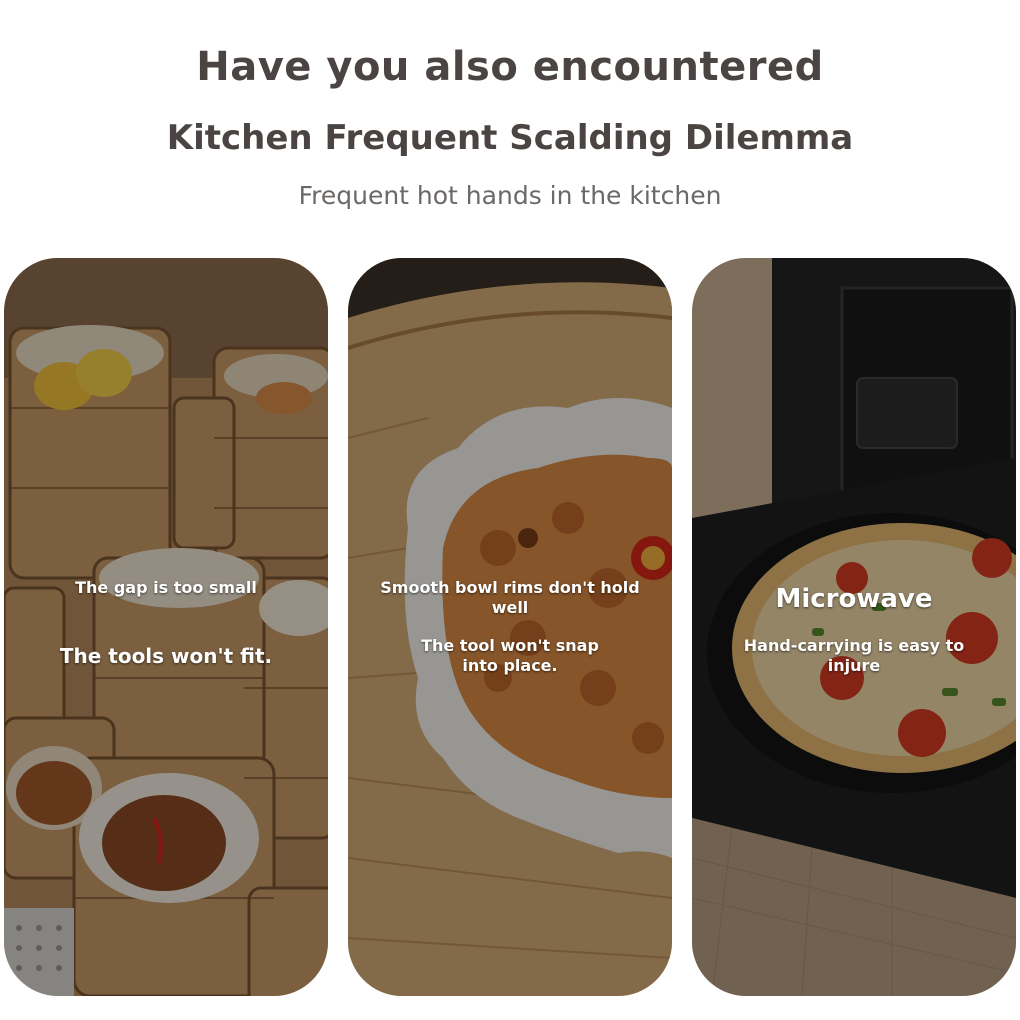 The image size is (1020, 1020). I want to click on page-tagline: Frequent hot hands in the kitchen, so click(510, 195).